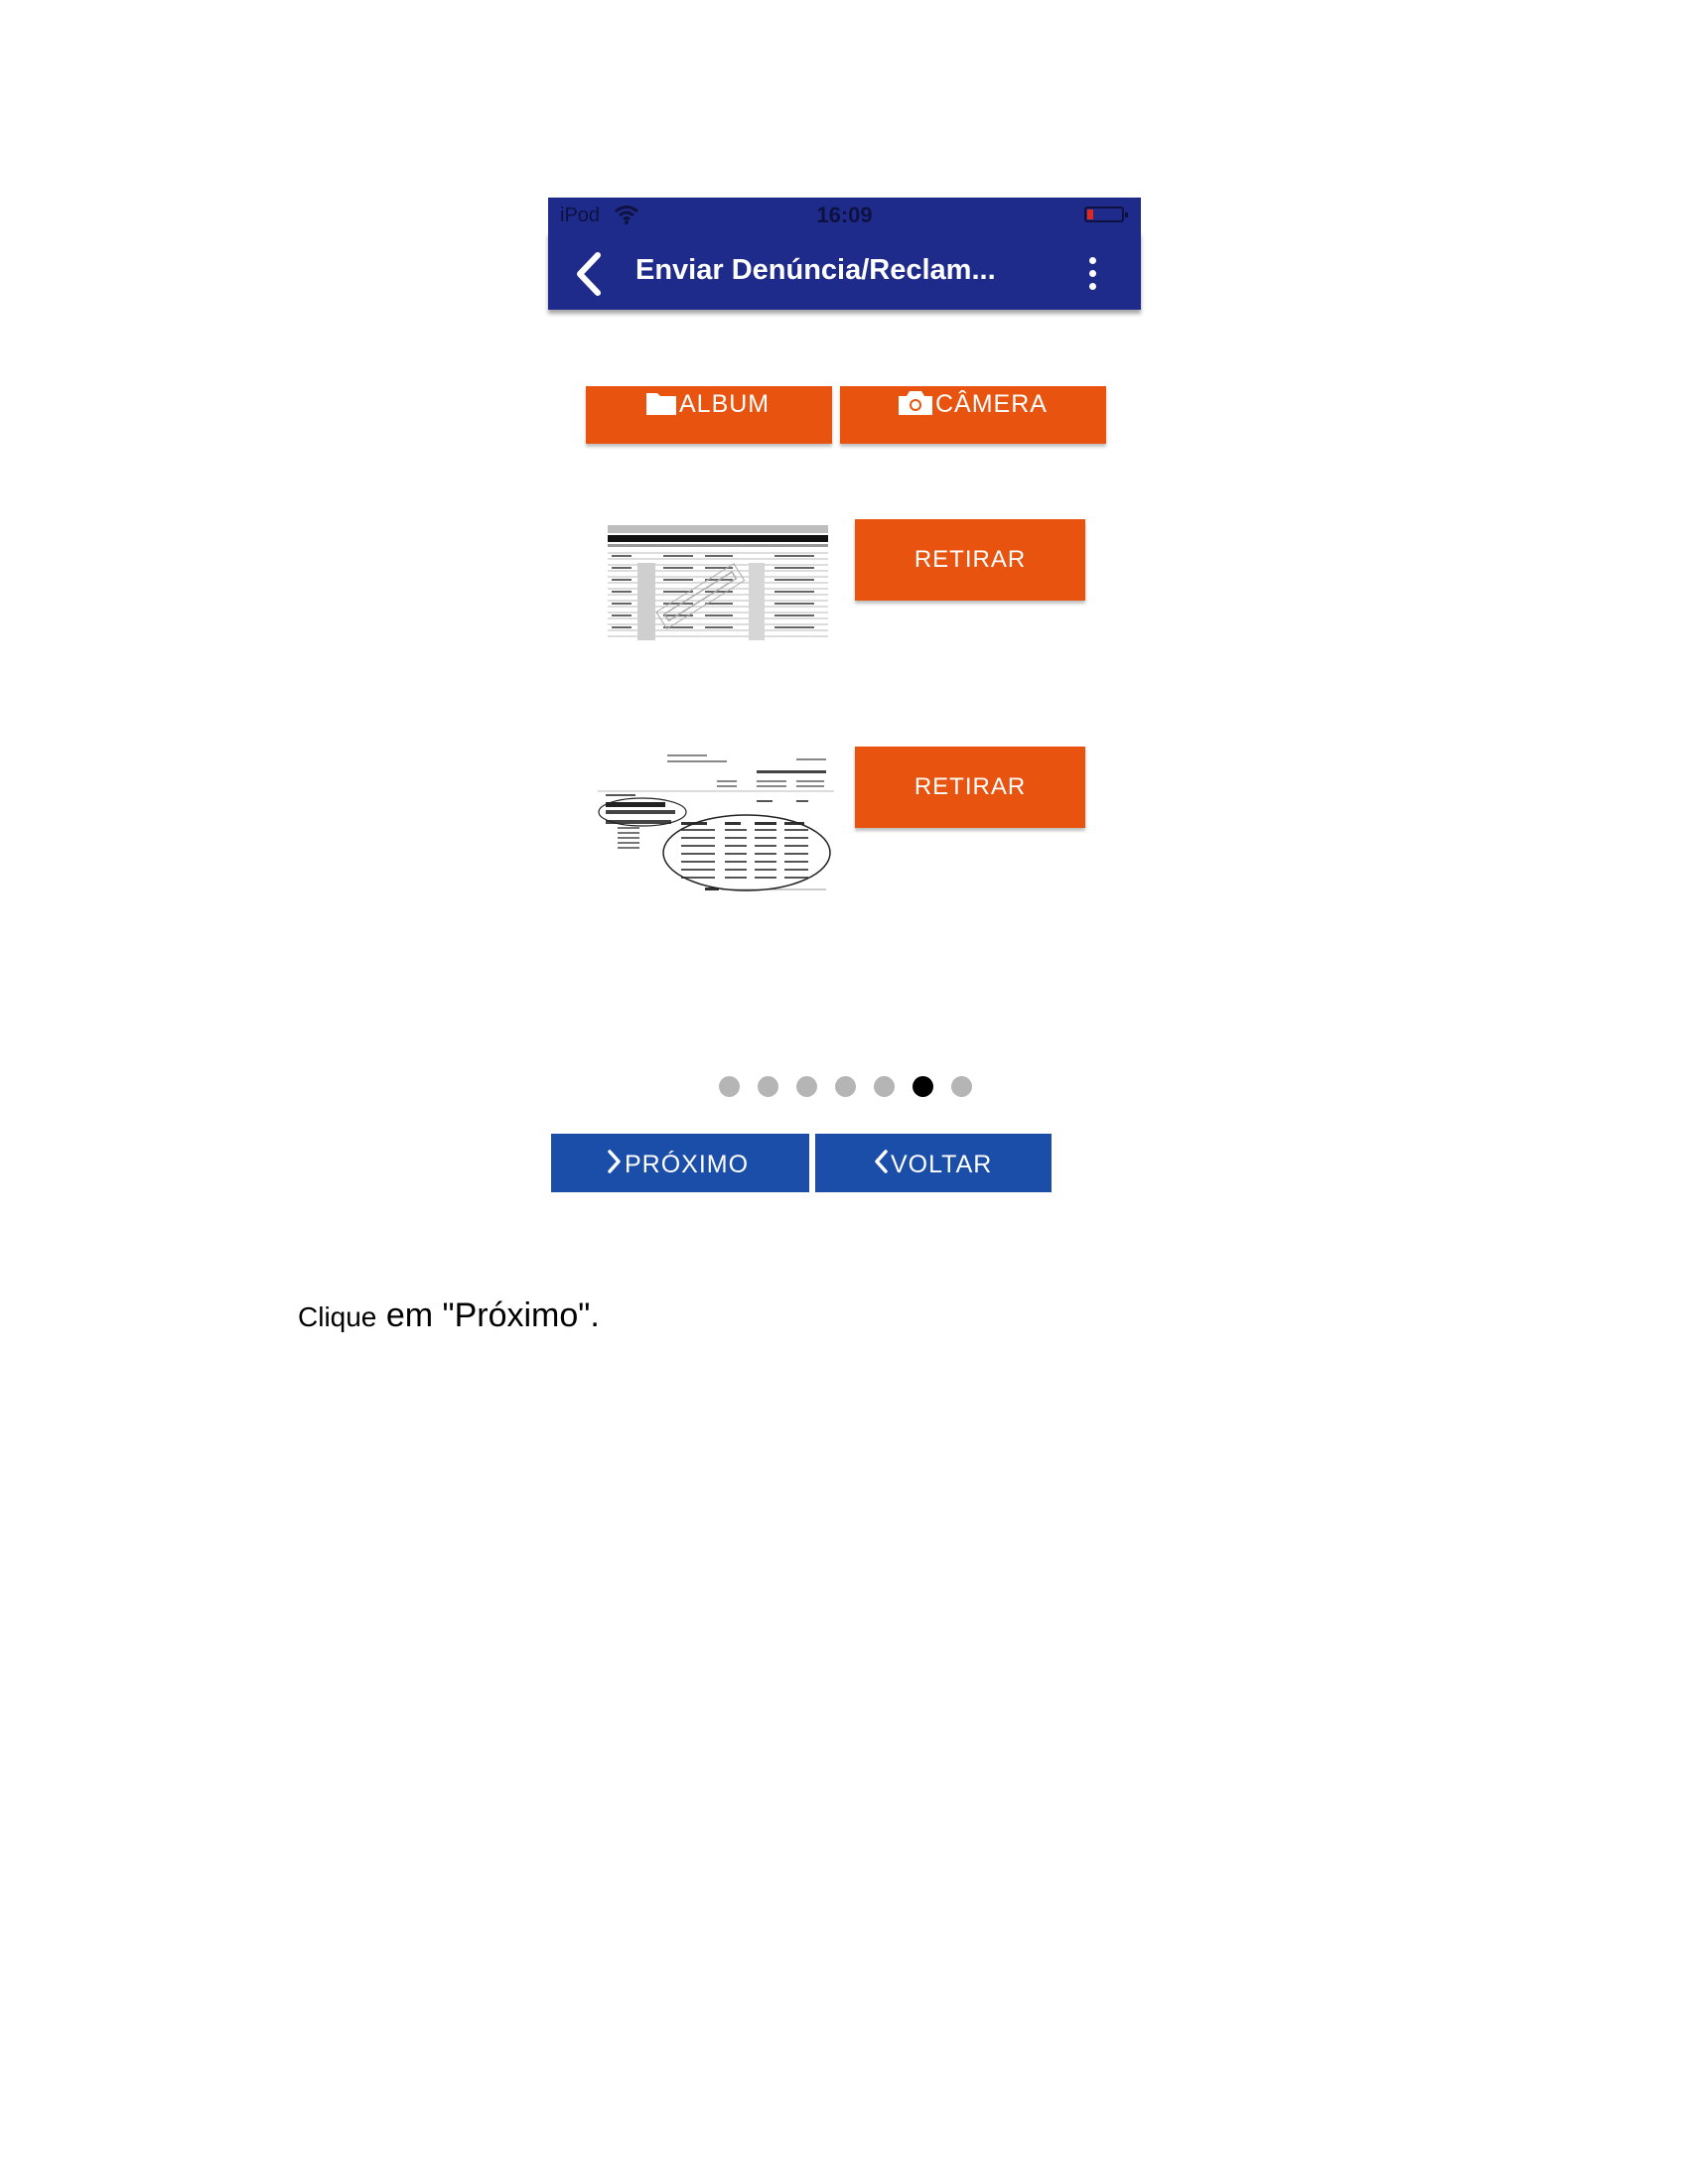 The image size is (1688, 2184). Describe the element at coordinates (881, 1161) in the screenshot. I see `chevron-left-icon` at that location.